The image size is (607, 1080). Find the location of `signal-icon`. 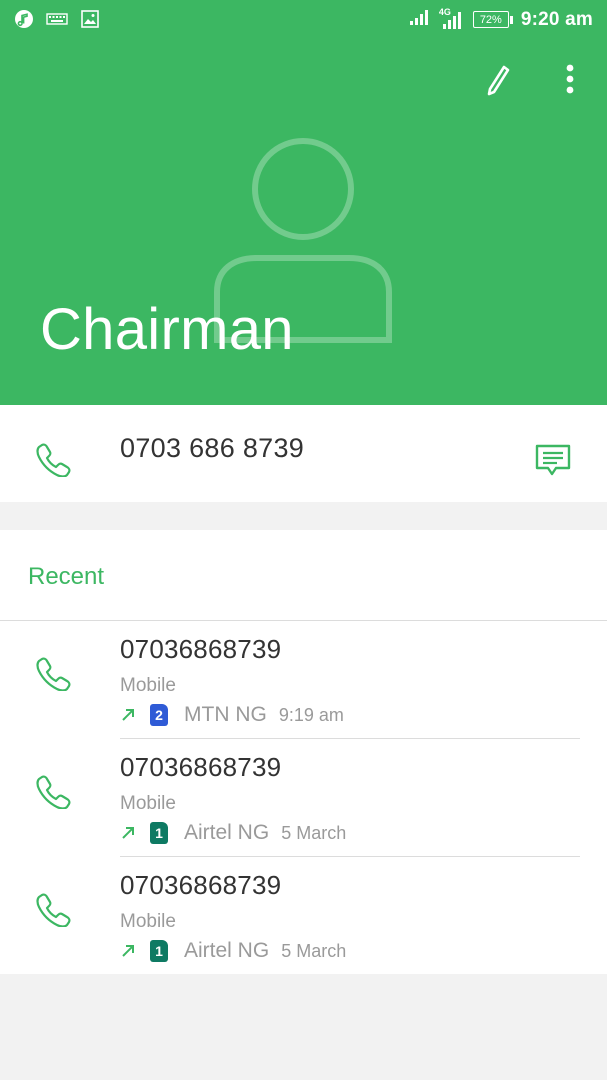

signal-icon is located at coordinates (420, 19).